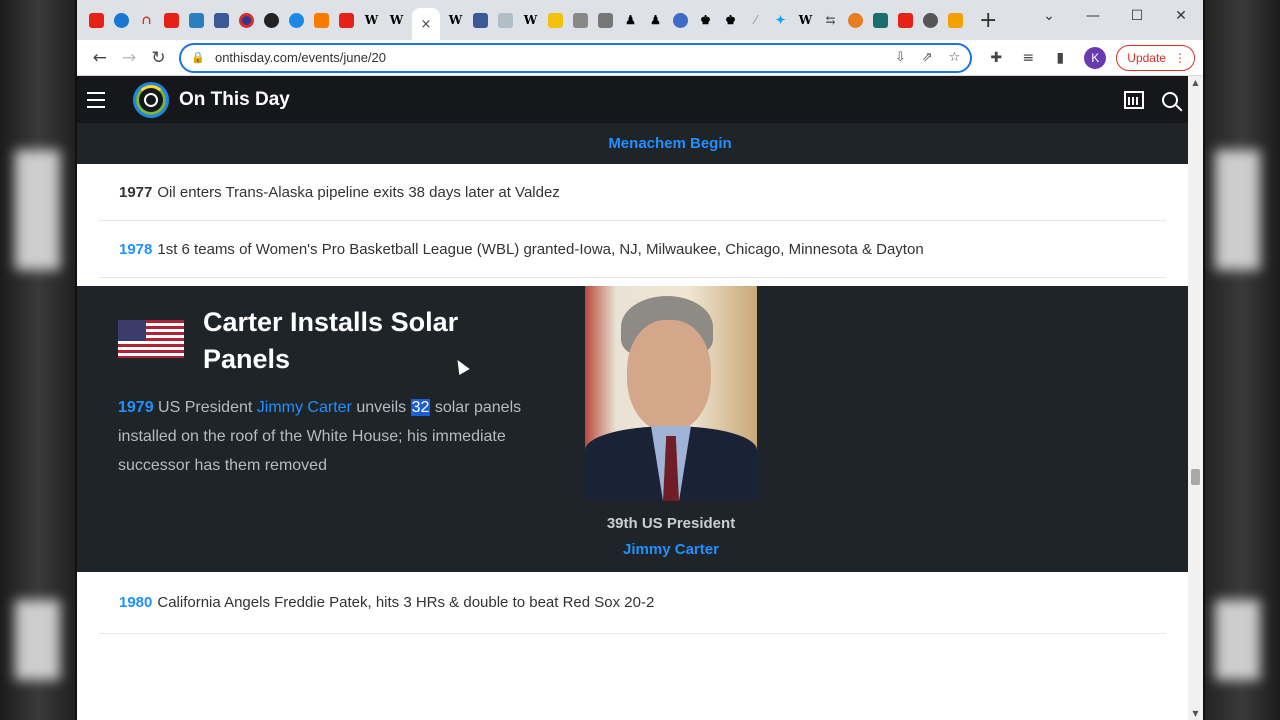 This screenshot has height=720, width=1280. I want to click on toolbar-right: ✚ ≡ ▮ K Update ⋮, so click(1088, 57).